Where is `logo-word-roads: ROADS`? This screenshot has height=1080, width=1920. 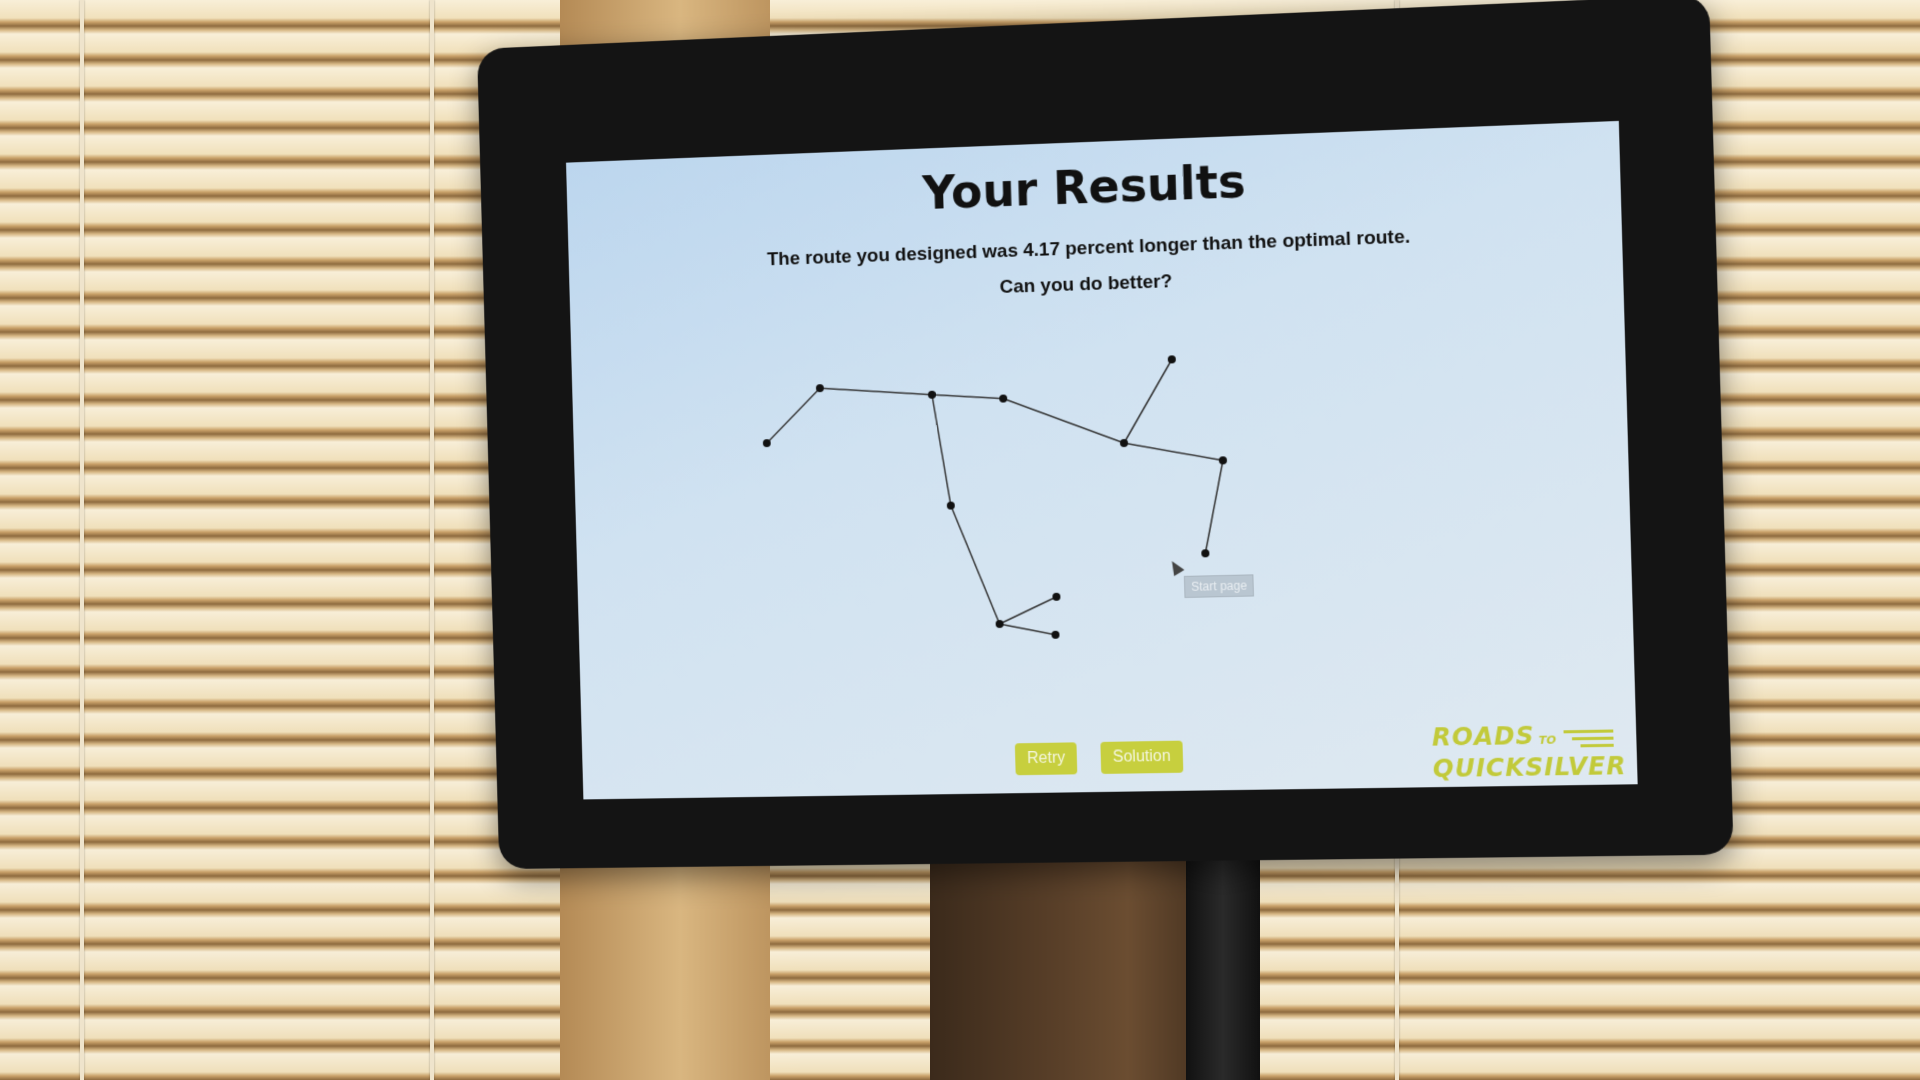
logo-word-roads: ROADS is located at coordinates (1483, 736).